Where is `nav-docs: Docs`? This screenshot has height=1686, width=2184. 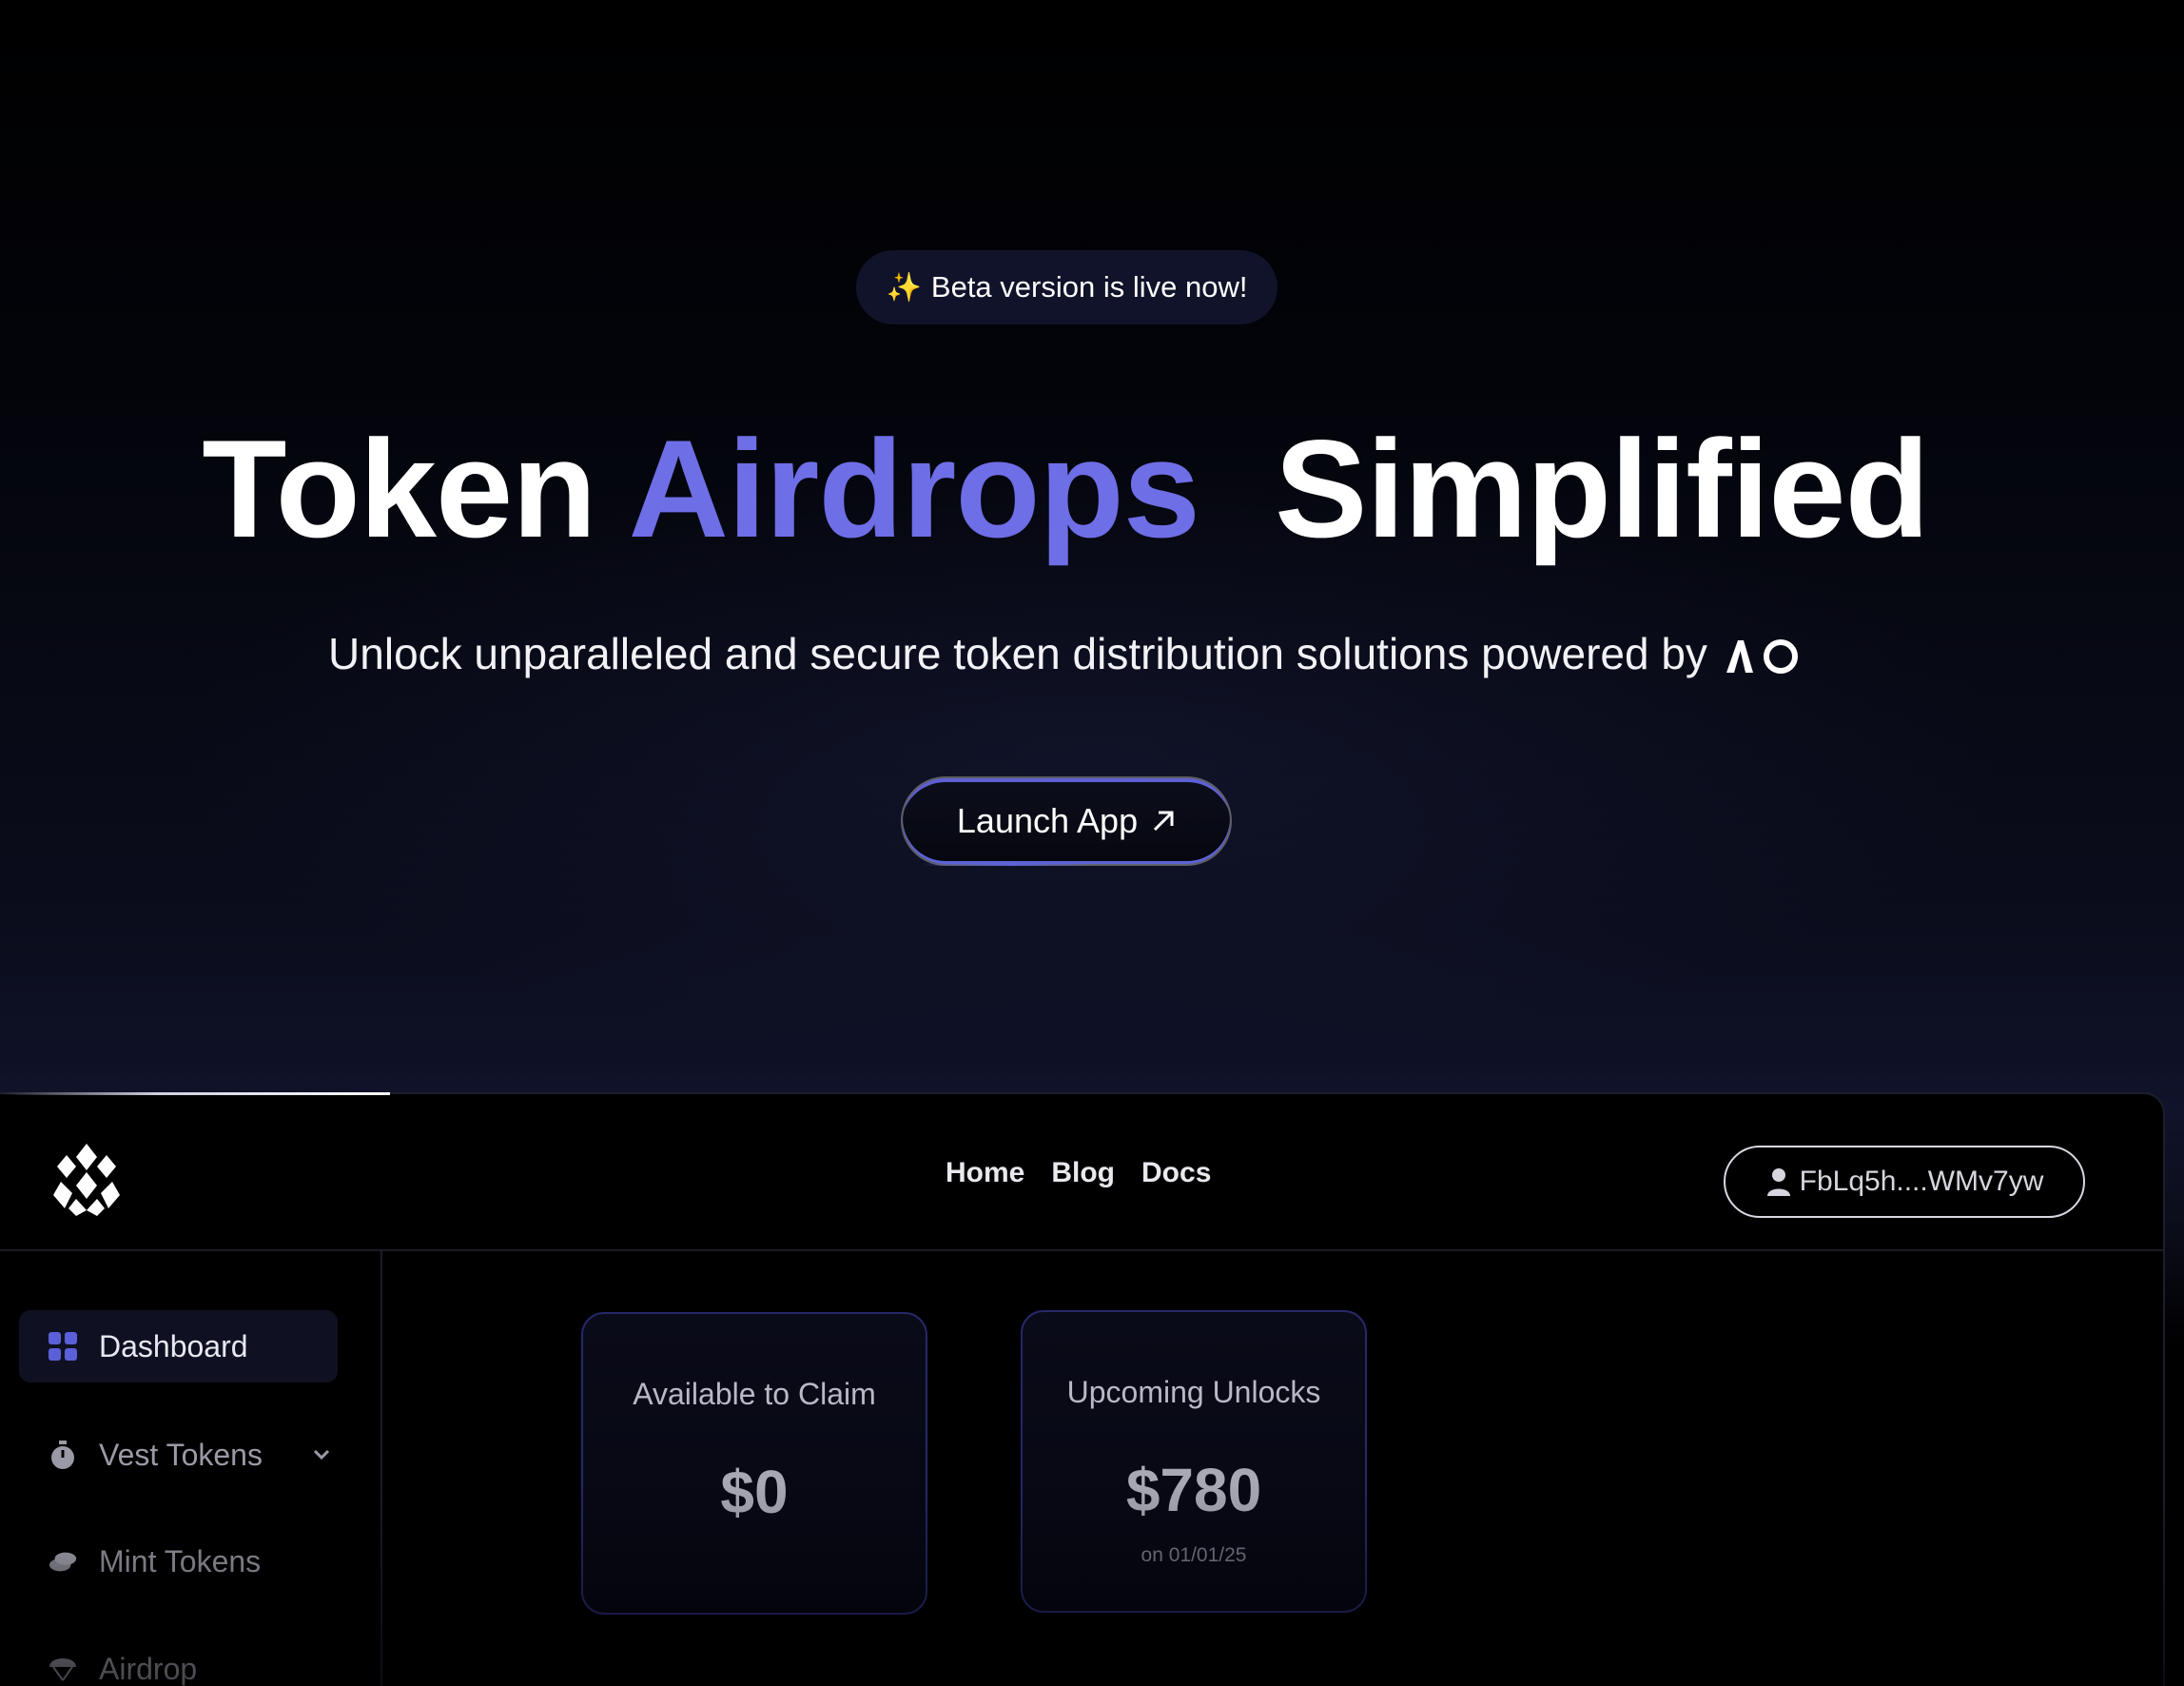 nav-docs: Docs is located at coordinates (1176, 1173).